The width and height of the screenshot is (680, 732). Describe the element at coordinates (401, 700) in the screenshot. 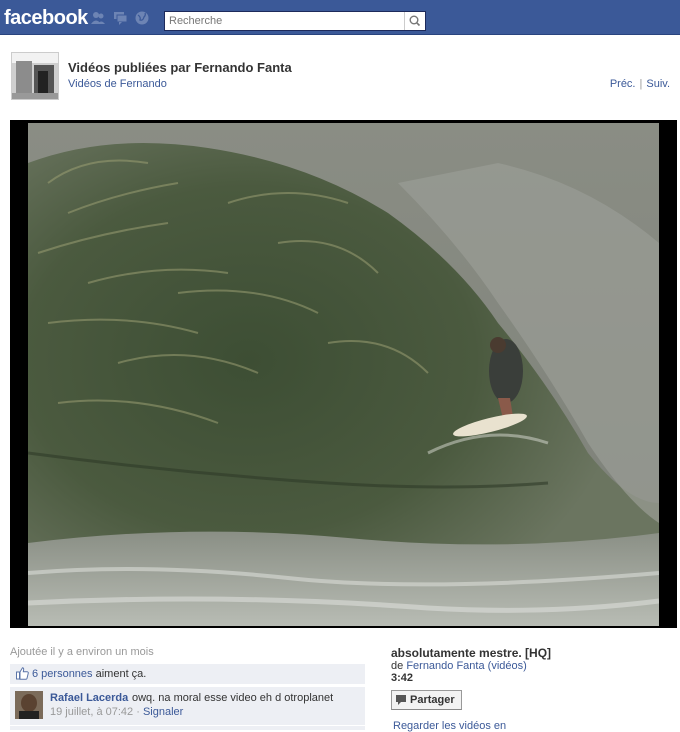

I see `share-icon` at that location.